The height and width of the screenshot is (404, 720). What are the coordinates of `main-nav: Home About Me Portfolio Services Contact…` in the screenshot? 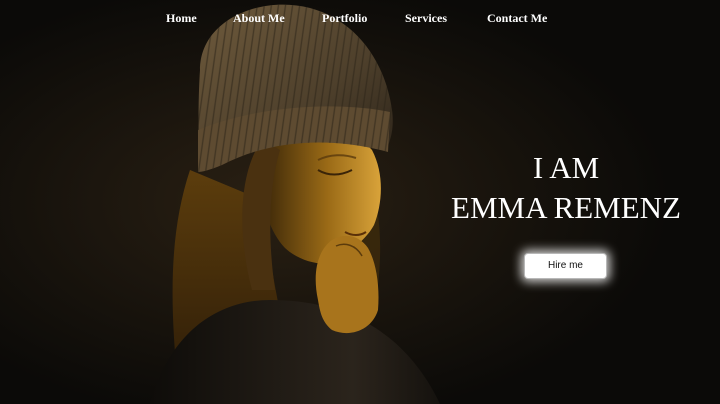 It's located at (360, 18).